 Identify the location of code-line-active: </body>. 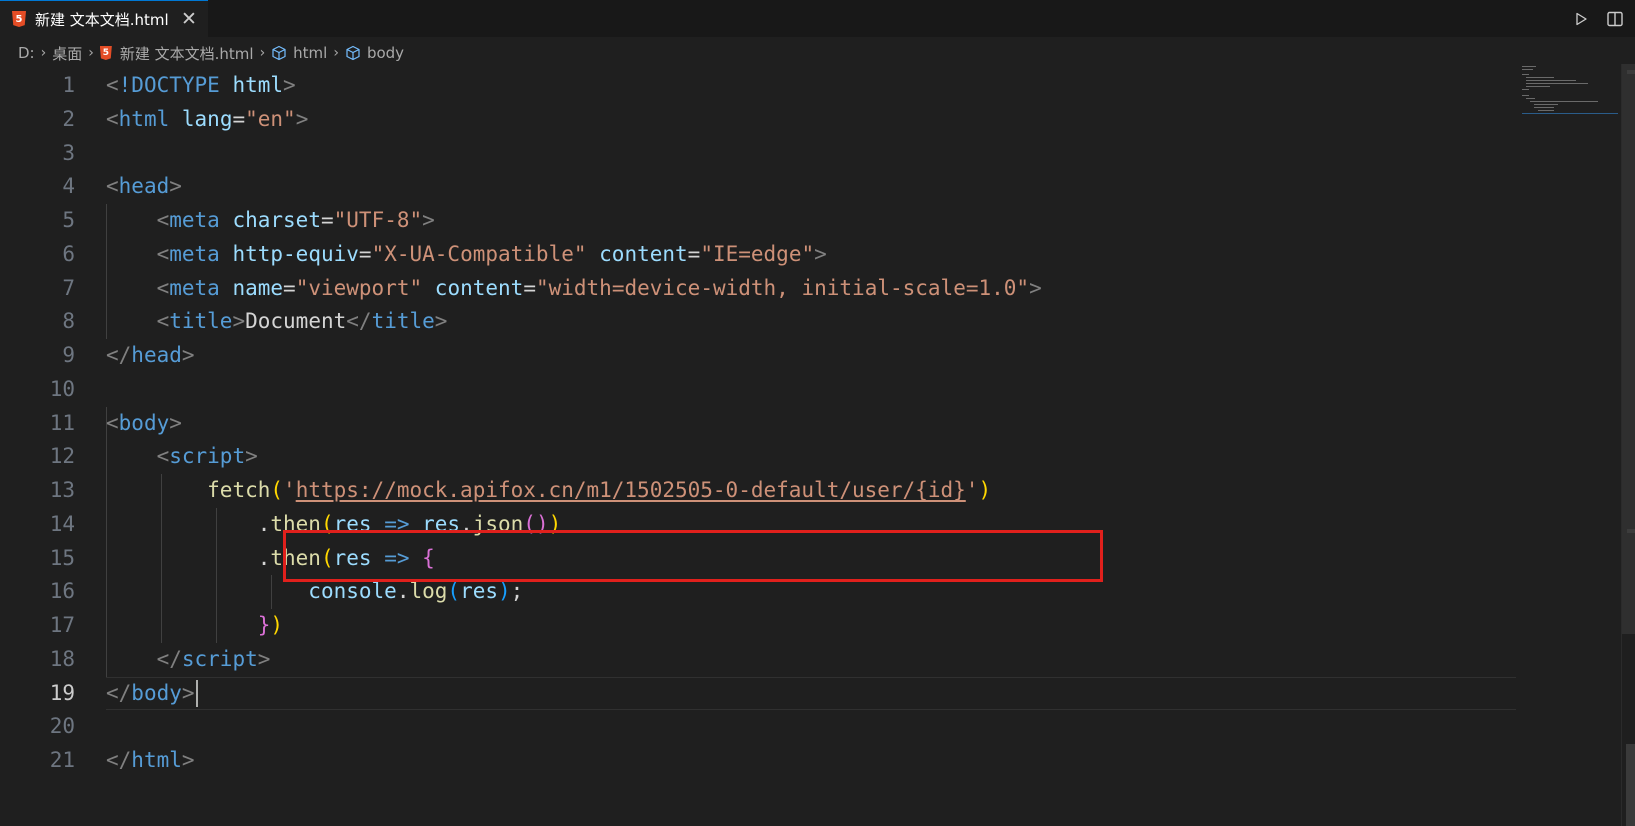
(811, 694).